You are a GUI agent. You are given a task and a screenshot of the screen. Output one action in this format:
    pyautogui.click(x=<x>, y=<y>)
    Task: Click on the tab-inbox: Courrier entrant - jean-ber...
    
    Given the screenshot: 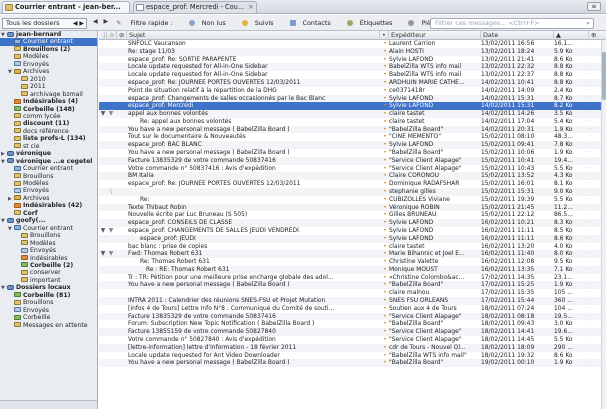 What is the action you would take?
    pyautogui.click(x=66, y=7)
    